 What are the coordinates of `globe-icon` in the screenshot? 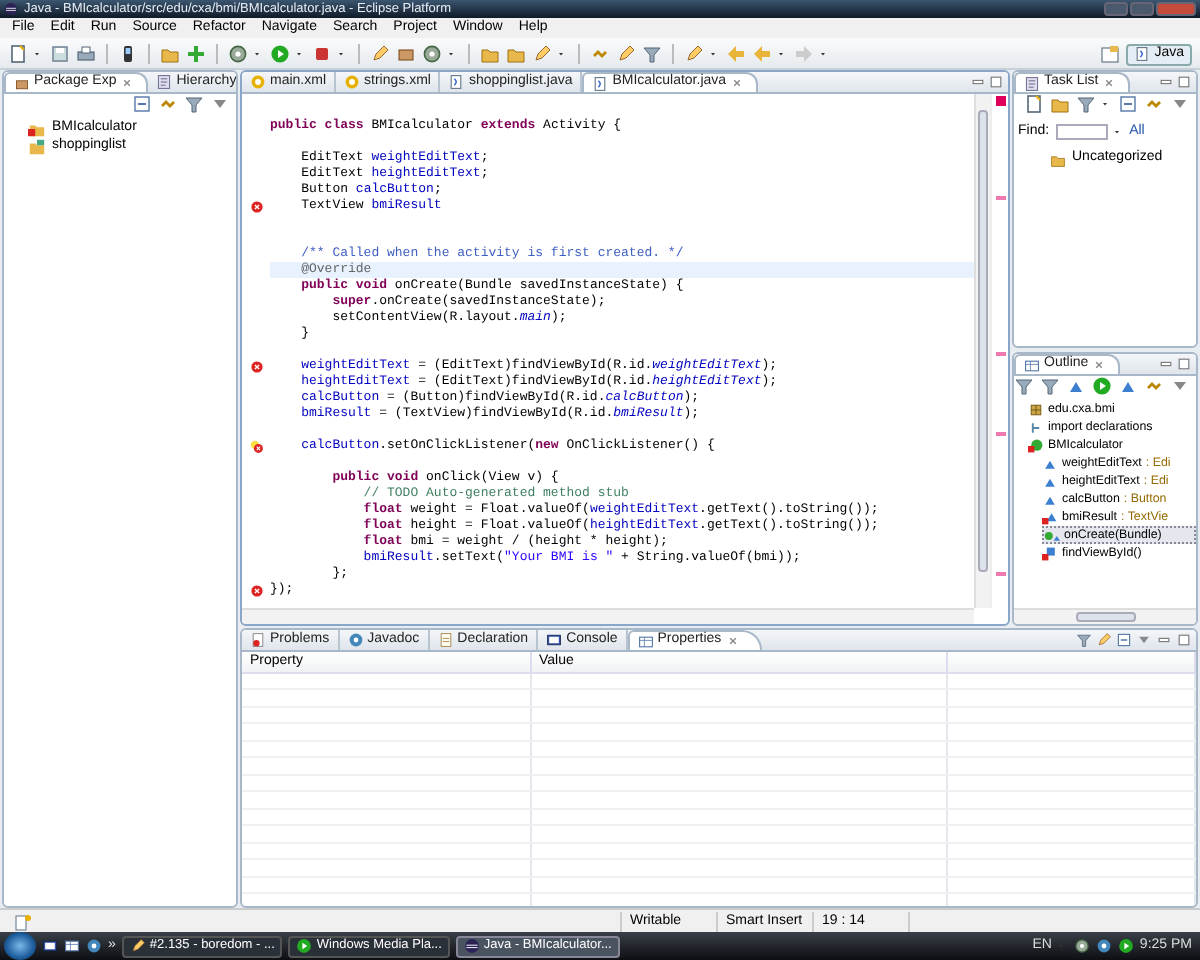 It's located at (1103, 946).